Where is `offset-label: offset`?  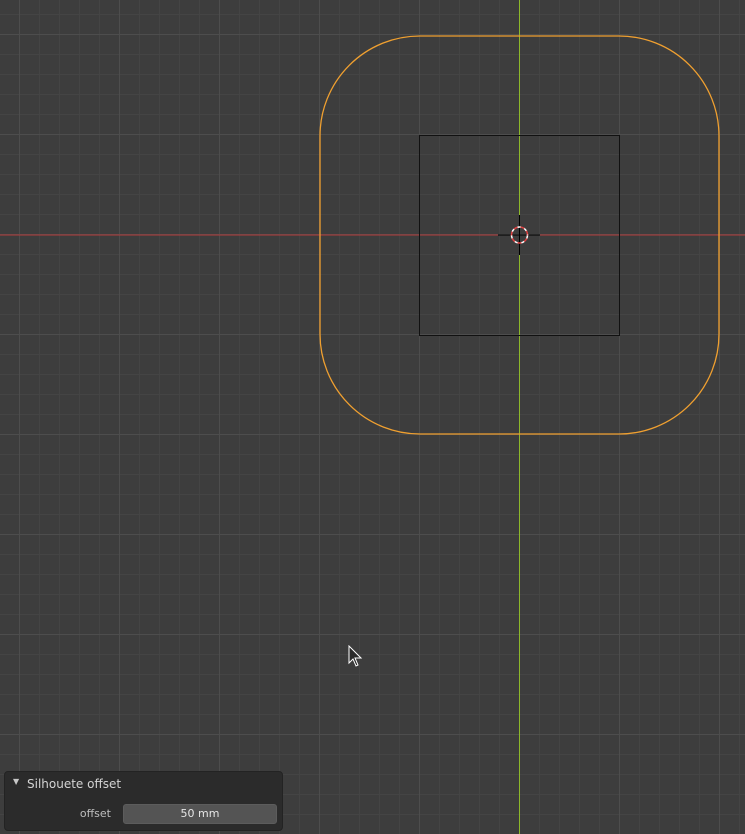
offset-label: offset is located at coordinates (95, 813).